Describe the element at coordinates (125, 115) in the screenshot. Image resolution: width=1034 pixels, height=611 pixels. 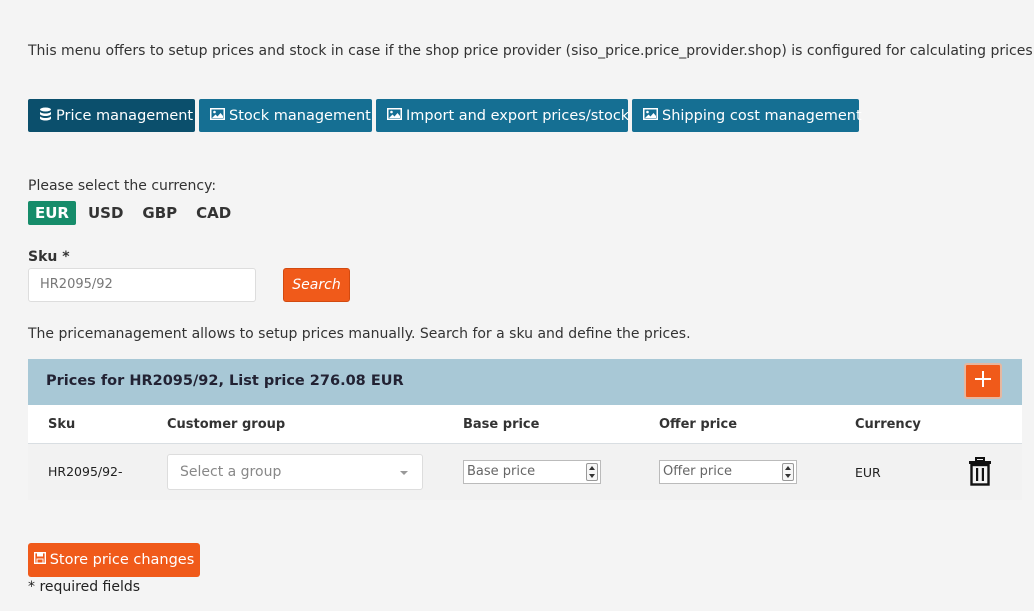
I see `tab-label: Price management` at that location.